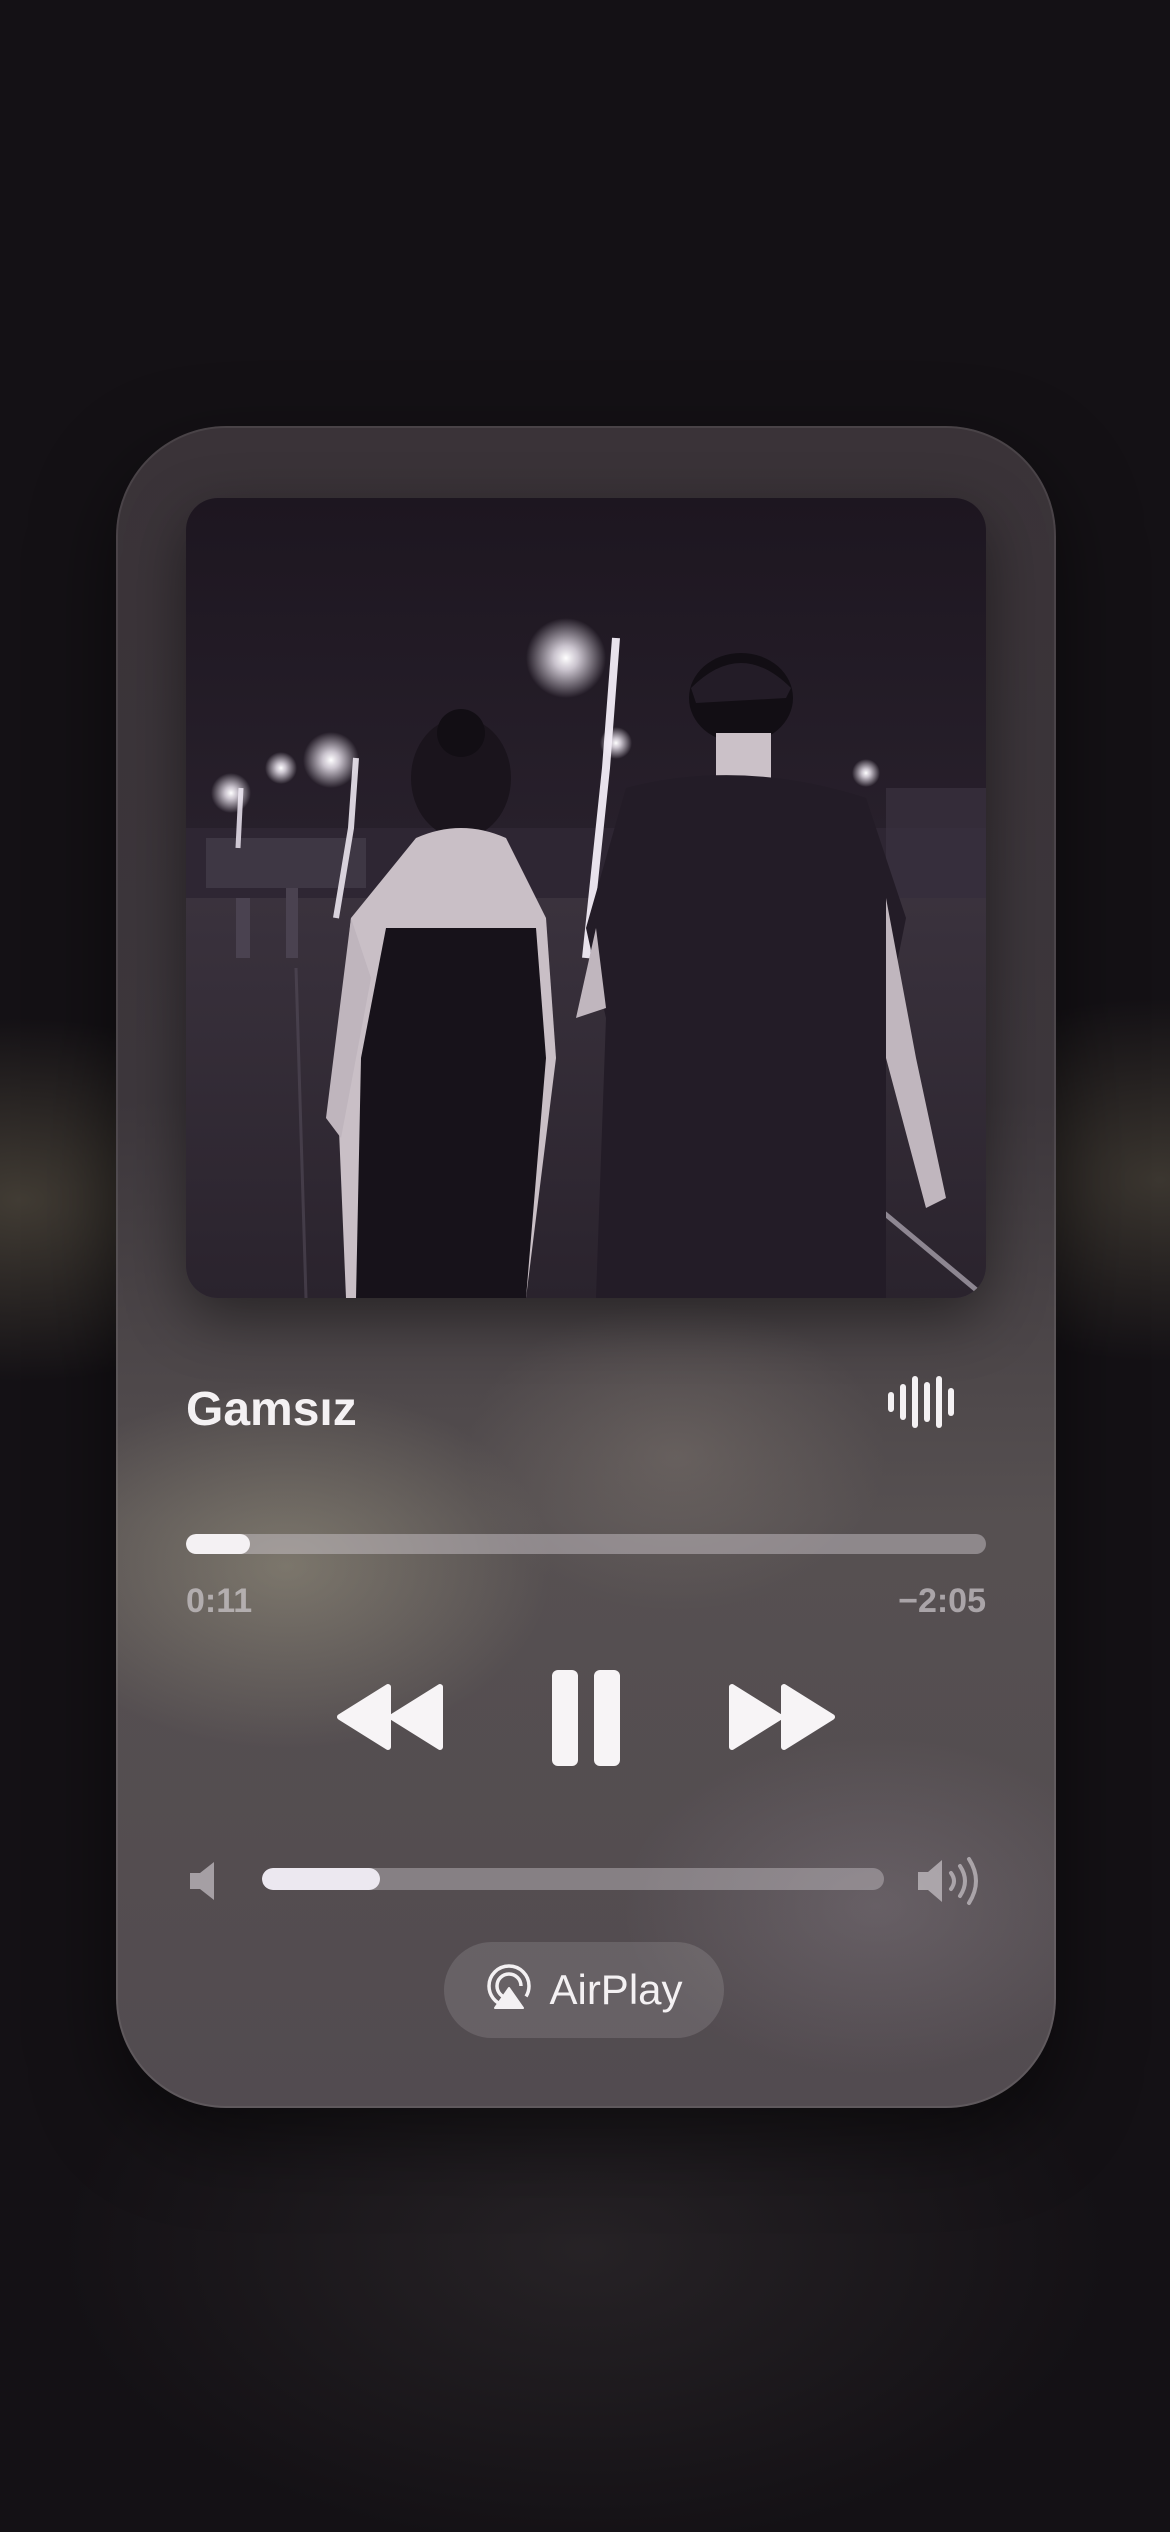 This screenshot has height=2532, width=1170. Describe the element at coordinates (586, 1717) in the screenshot. I see `pause-icon` at that location.